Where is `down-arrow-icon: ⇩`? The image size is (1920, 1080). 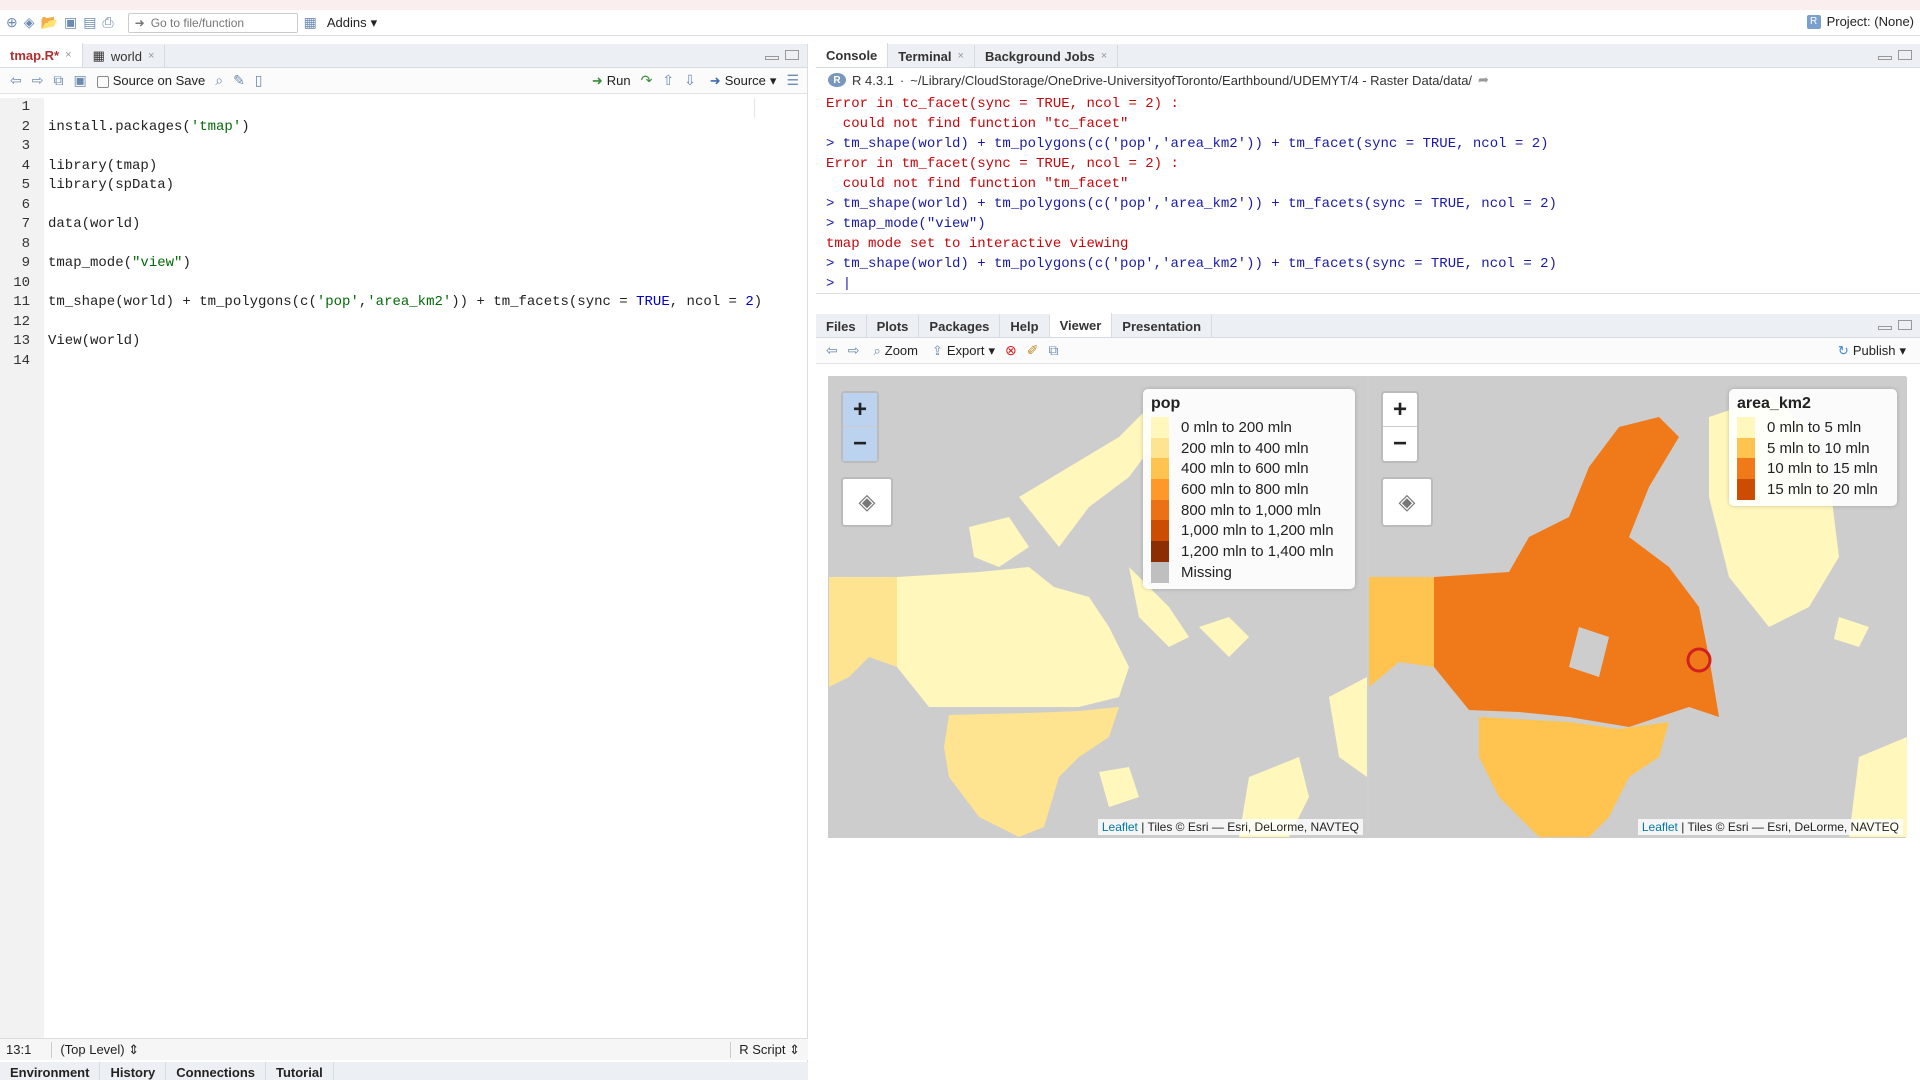
down-arrow-icon: ⇩ is located at coordinates (690, 80).